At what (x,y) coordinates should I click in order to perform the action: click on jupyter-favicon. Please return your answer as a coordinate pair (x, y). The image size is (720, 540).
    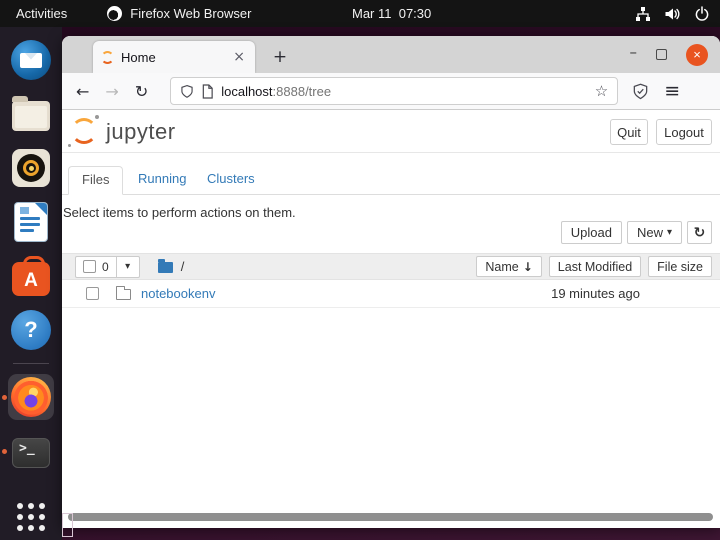
    Looking at the image, I should click on (107, 57).